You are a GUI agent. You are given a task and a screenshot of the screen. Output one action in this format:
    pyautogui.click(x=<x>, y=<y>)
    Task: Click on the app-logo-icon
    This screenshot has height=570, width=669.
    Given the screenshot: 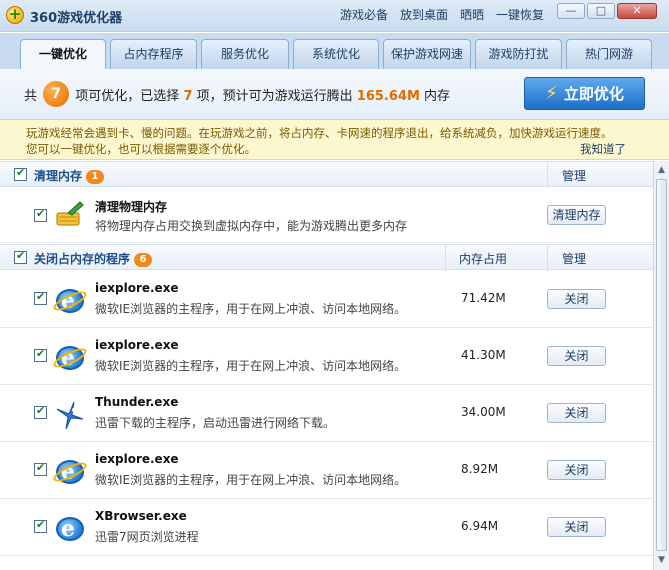 What is the action you would take?
    pyautogui.click(x=15, y=14)
    